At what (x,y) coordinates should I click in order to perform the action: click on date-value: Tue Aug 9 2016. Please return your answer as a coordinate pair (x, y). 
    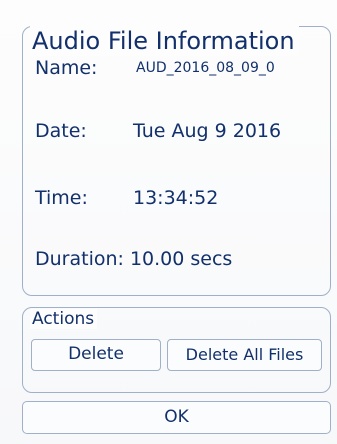
    Looking at the image, I should click on (207, 131).